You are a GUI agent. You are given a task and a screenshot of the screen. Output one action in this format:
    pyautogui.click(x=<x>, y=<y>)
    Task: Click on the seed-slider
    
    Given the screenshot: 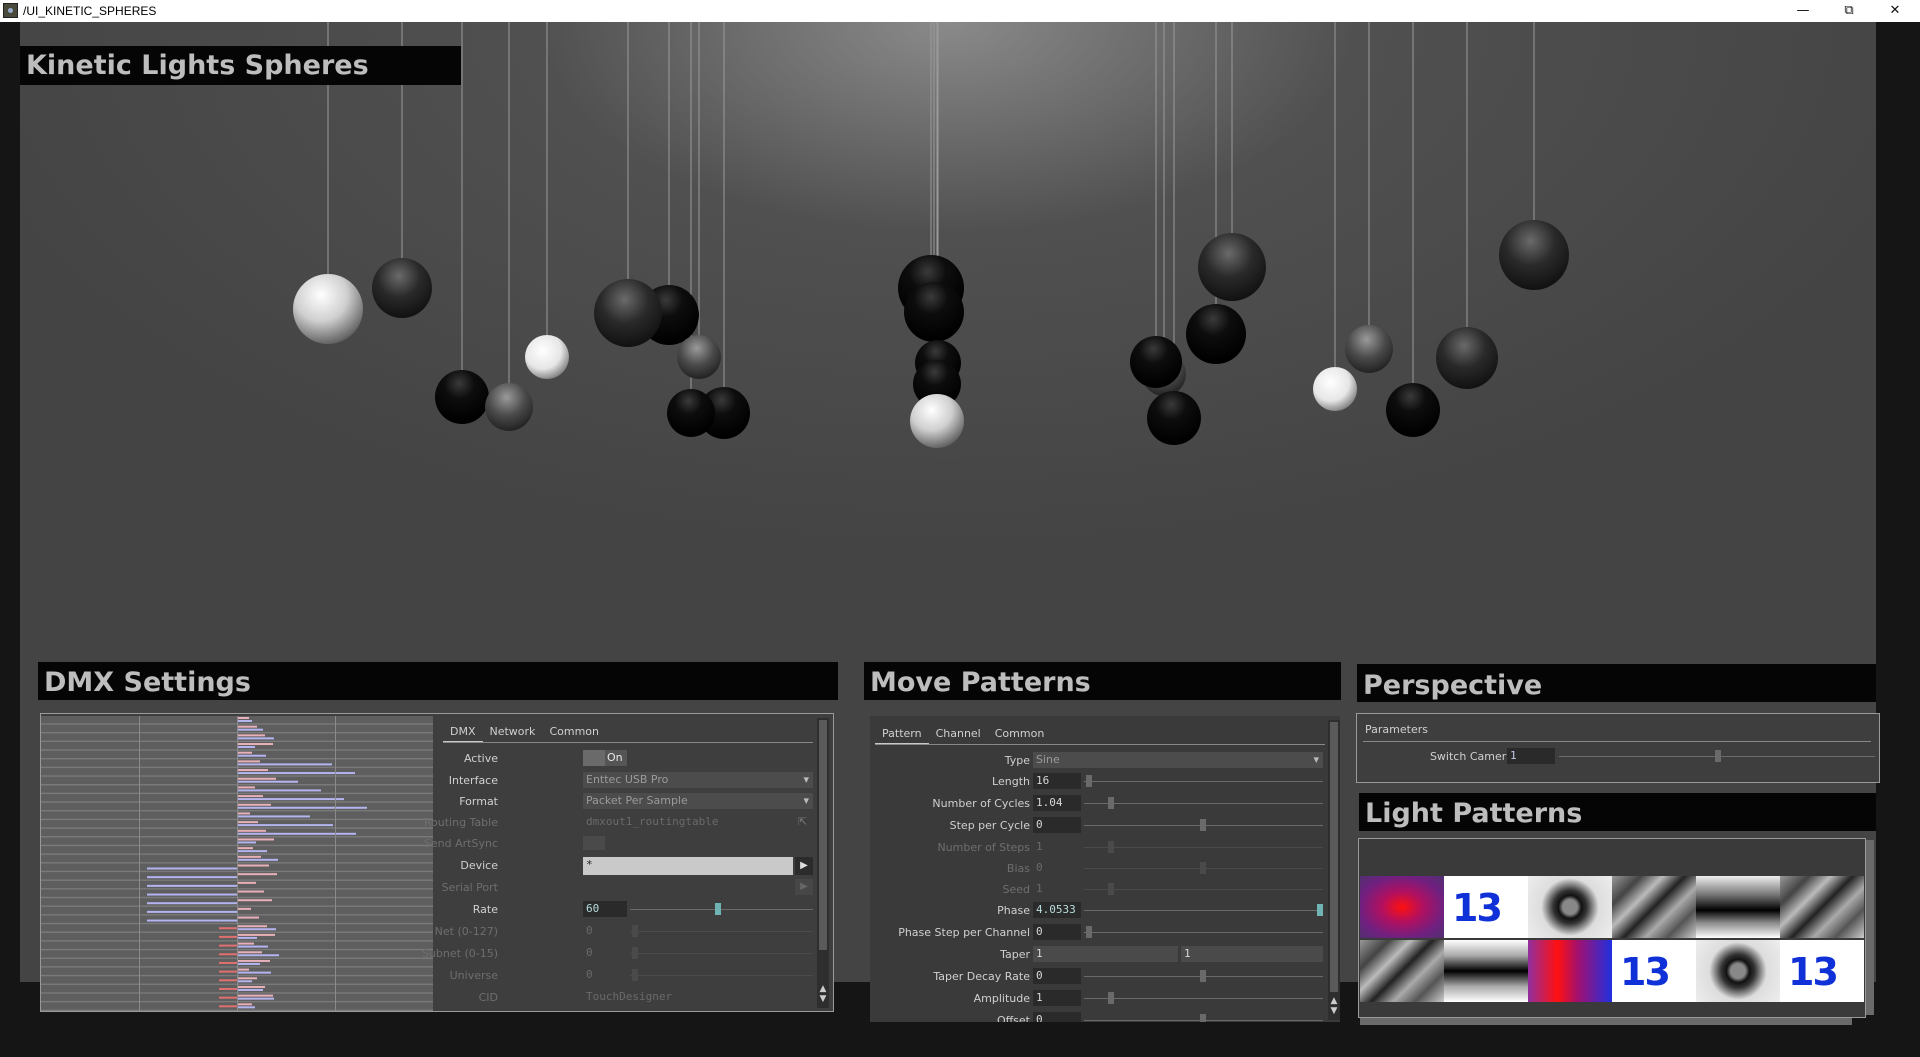 What is the action you would take?
    pyautogui.click(x=1203, y=889)
    